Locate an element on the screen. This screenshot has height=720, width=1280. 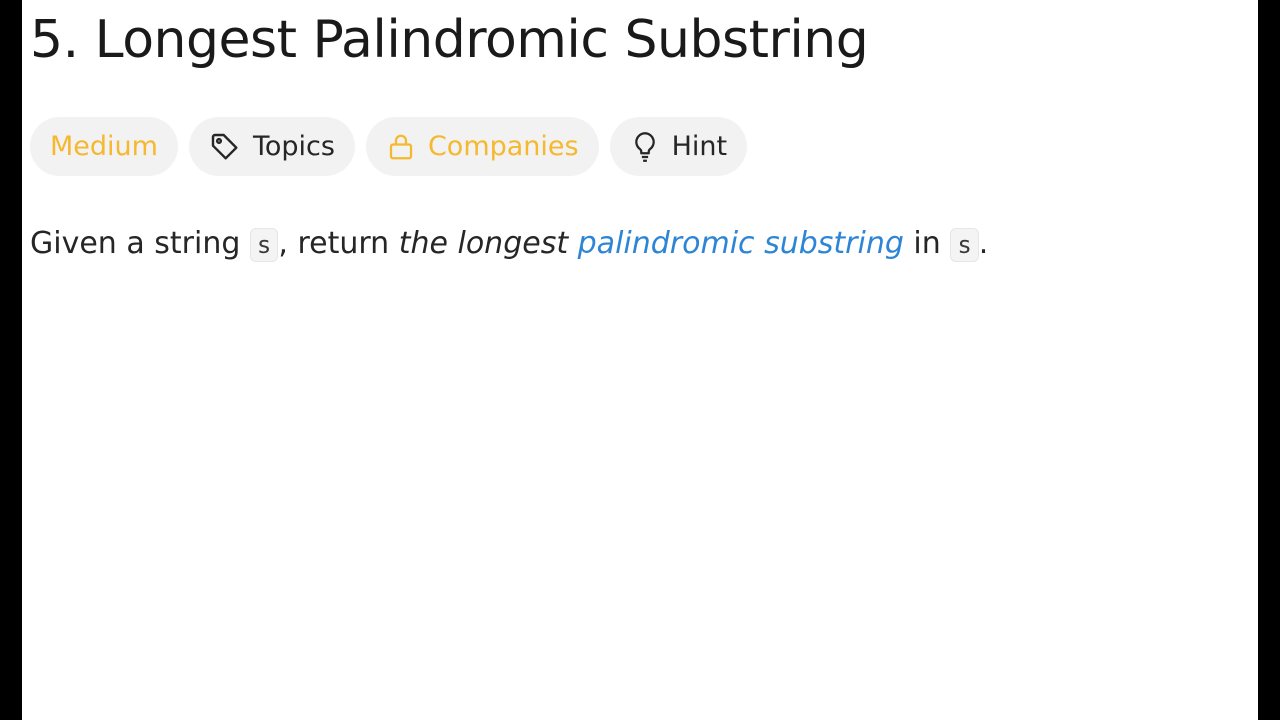
lock-icon is located at coordinates (401, 147).